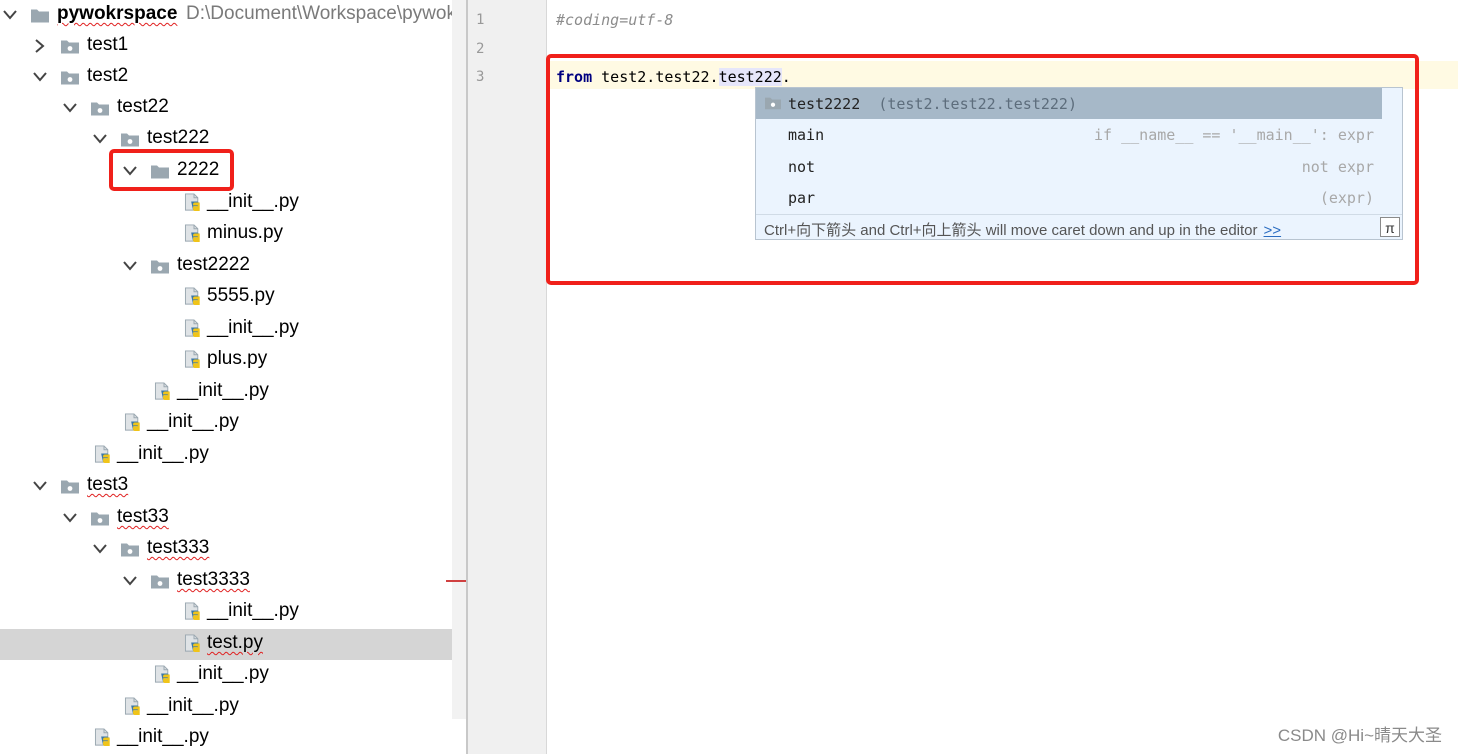  What do you see at coordinates (226, 549) in the screenshot?
I see `tree-item-test333: test333` at bounding box center [226, 549].